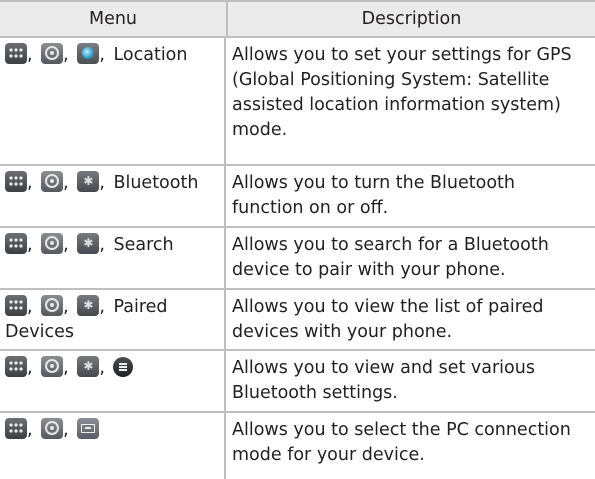 This screenshot has height=479, width=595. Describe the element at coordinates (297, 20) in the screenshot. I see `table-header: Menu Description` at that location.